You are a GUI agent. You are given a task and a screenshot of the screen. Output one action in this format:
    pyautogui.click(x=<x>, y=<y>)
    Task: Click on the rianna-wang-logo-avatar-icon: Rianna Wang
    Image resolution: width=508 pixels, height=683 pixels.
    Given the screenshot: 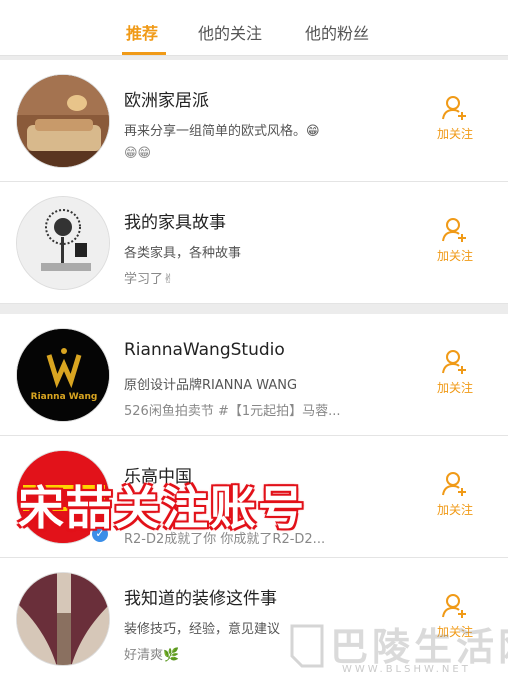 What is the action you would take?
    pyautogui.click(x=63, y=375)
    